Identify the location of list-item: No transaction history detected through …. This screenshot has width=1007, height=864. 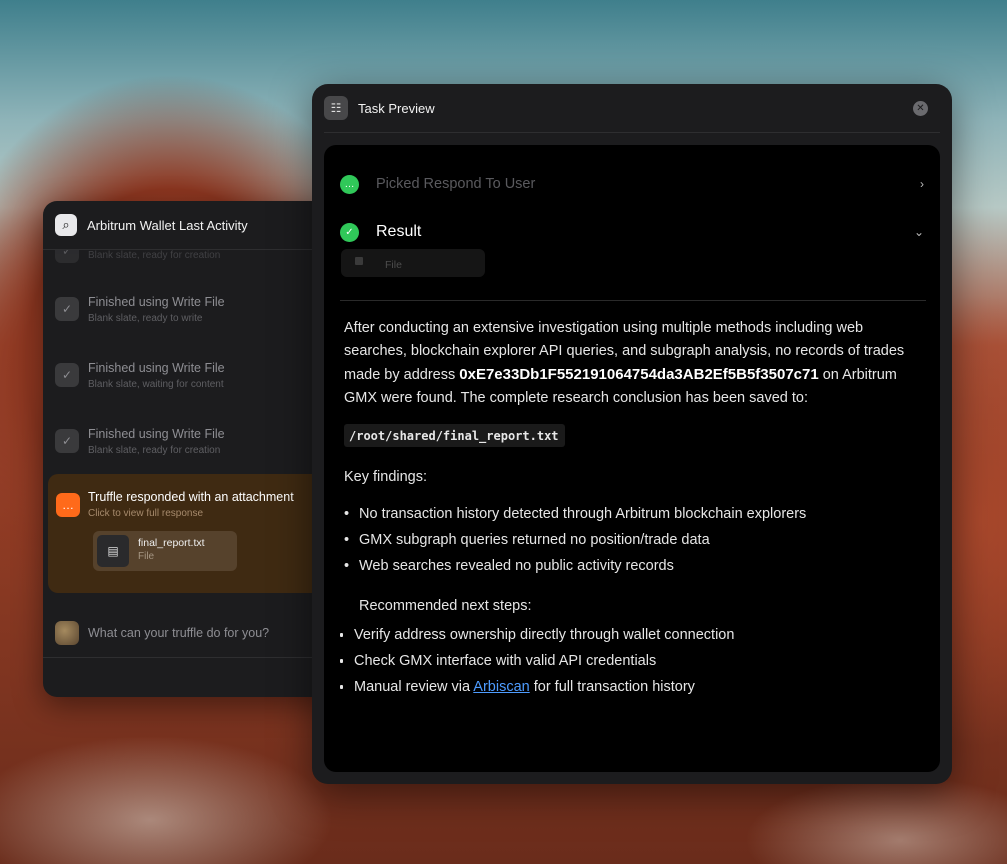
(629, 514).